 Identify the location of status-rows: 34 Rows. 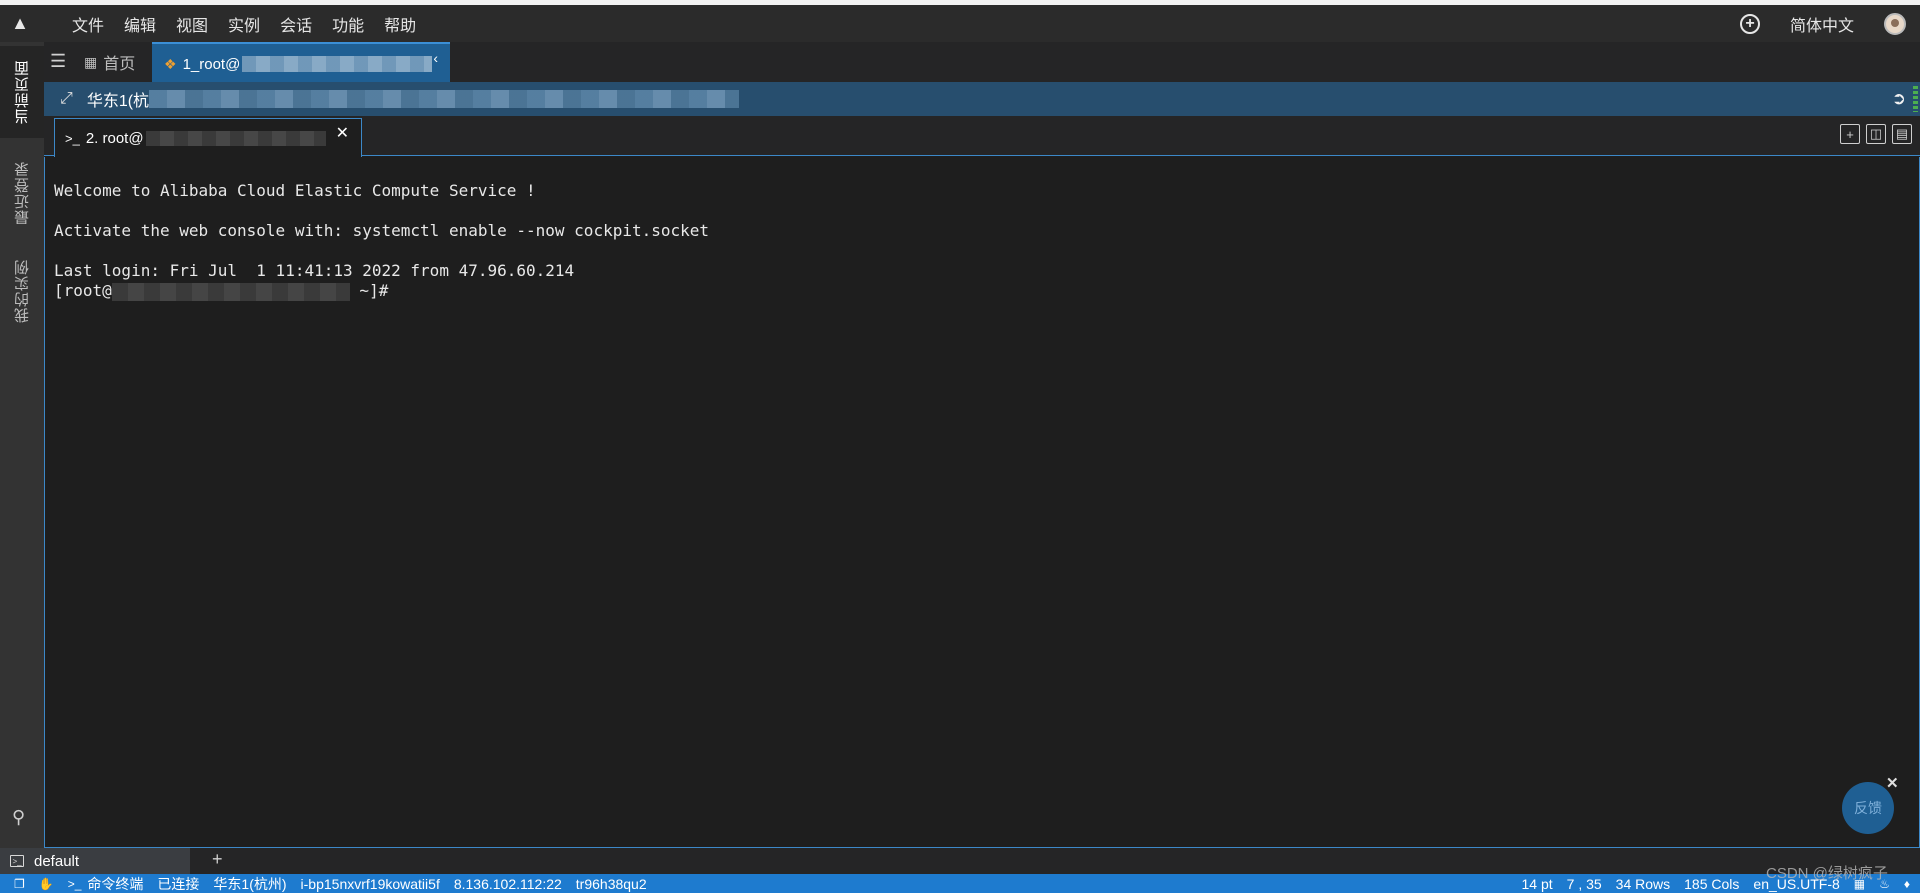
(1643, 883).